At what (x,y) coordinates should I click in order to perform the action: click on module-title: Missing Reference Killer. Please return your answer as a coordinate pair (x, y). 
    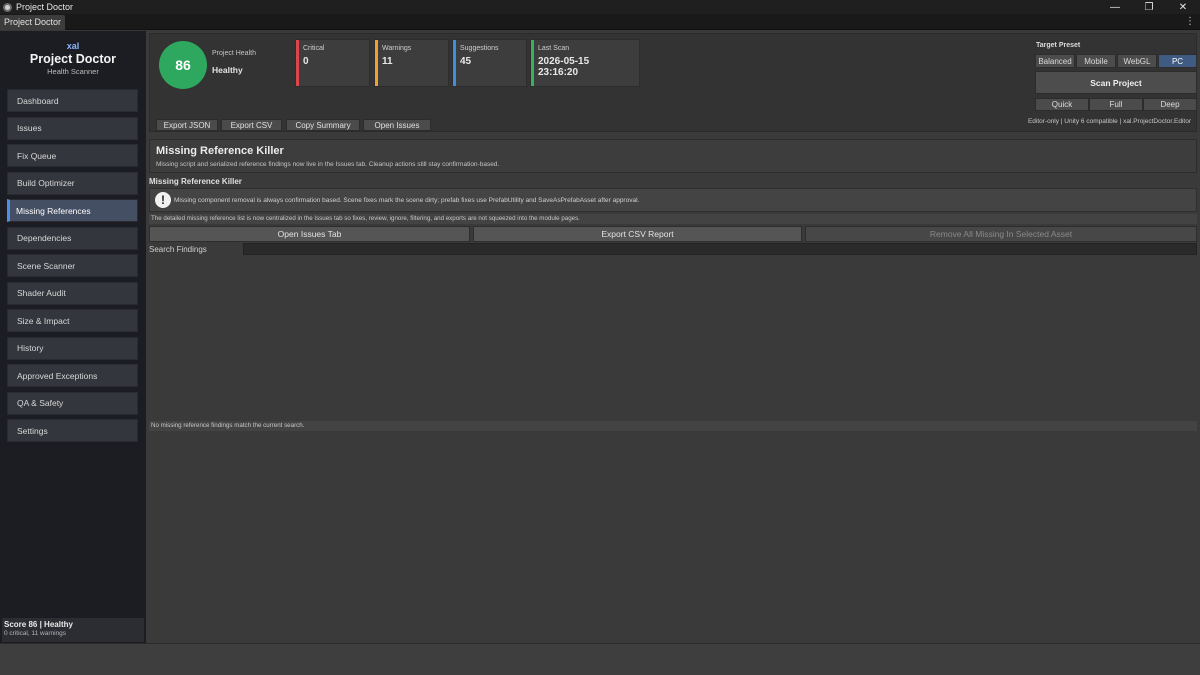
    Looking at the image, I should click on (220, 151).